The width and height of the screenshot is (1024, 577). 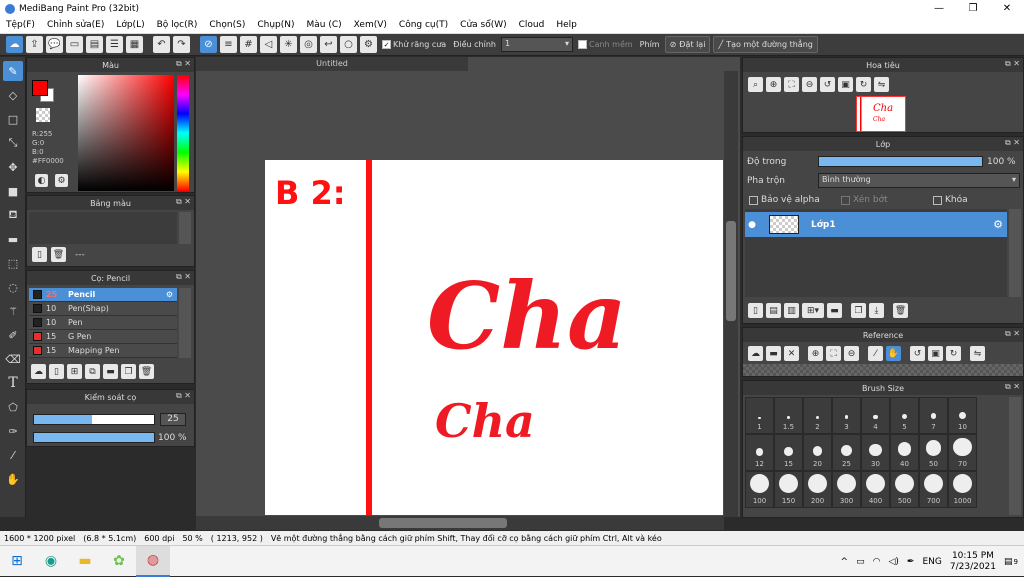 I want to click on snap-checkbox, so click(x=582, y=44).